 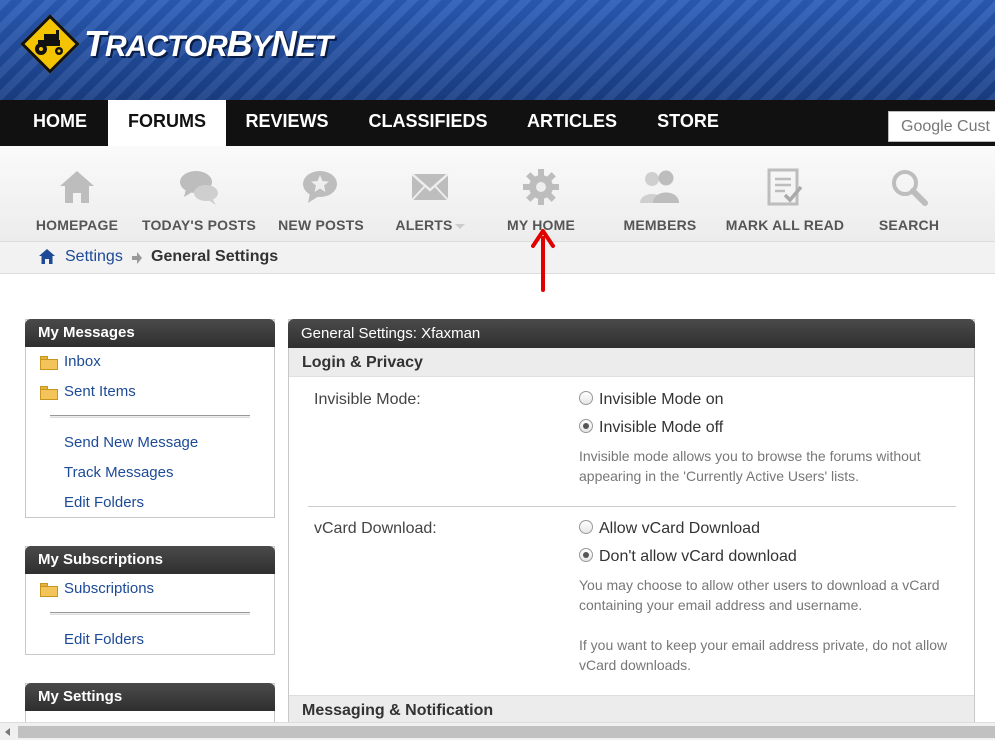 I want to click on section-divider, so click(x=632, y=506).